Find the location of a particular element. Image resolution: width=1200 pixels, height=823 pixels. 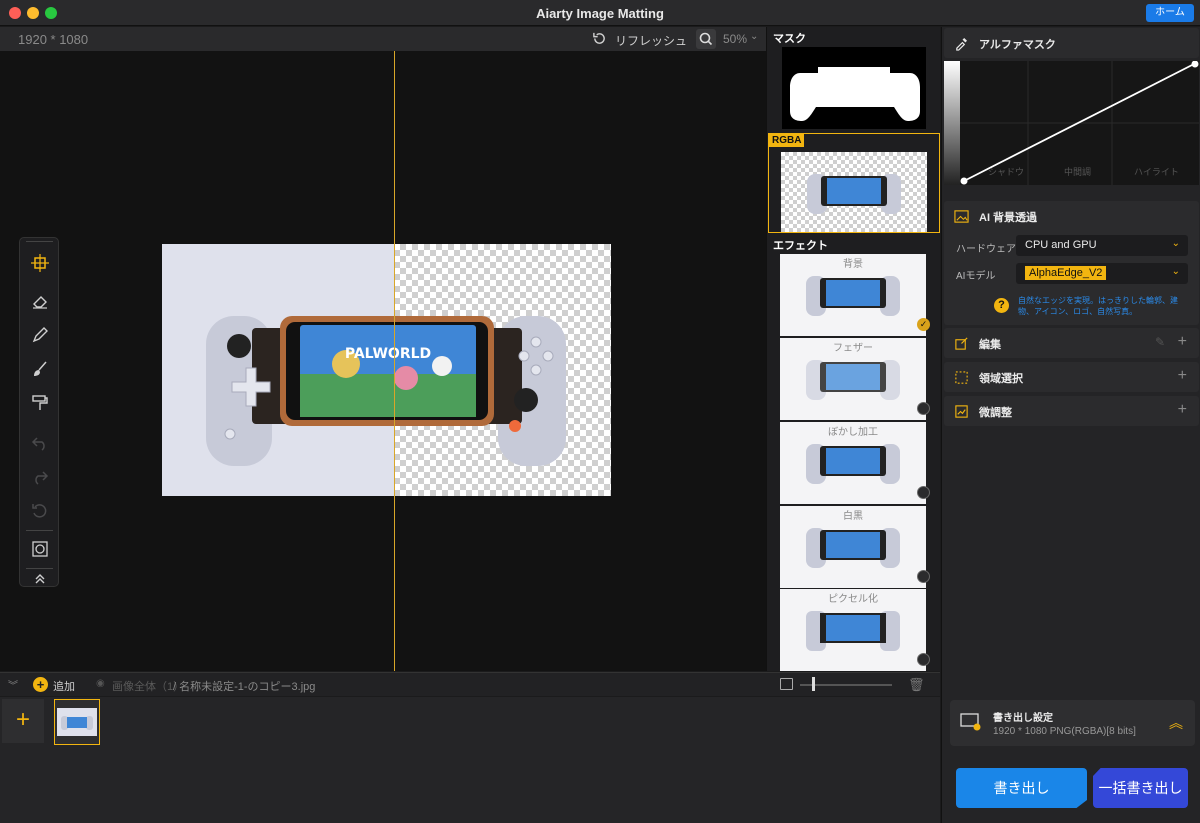

export-settings-title: 書き出し設定 is located at coordinates (1023, 718).